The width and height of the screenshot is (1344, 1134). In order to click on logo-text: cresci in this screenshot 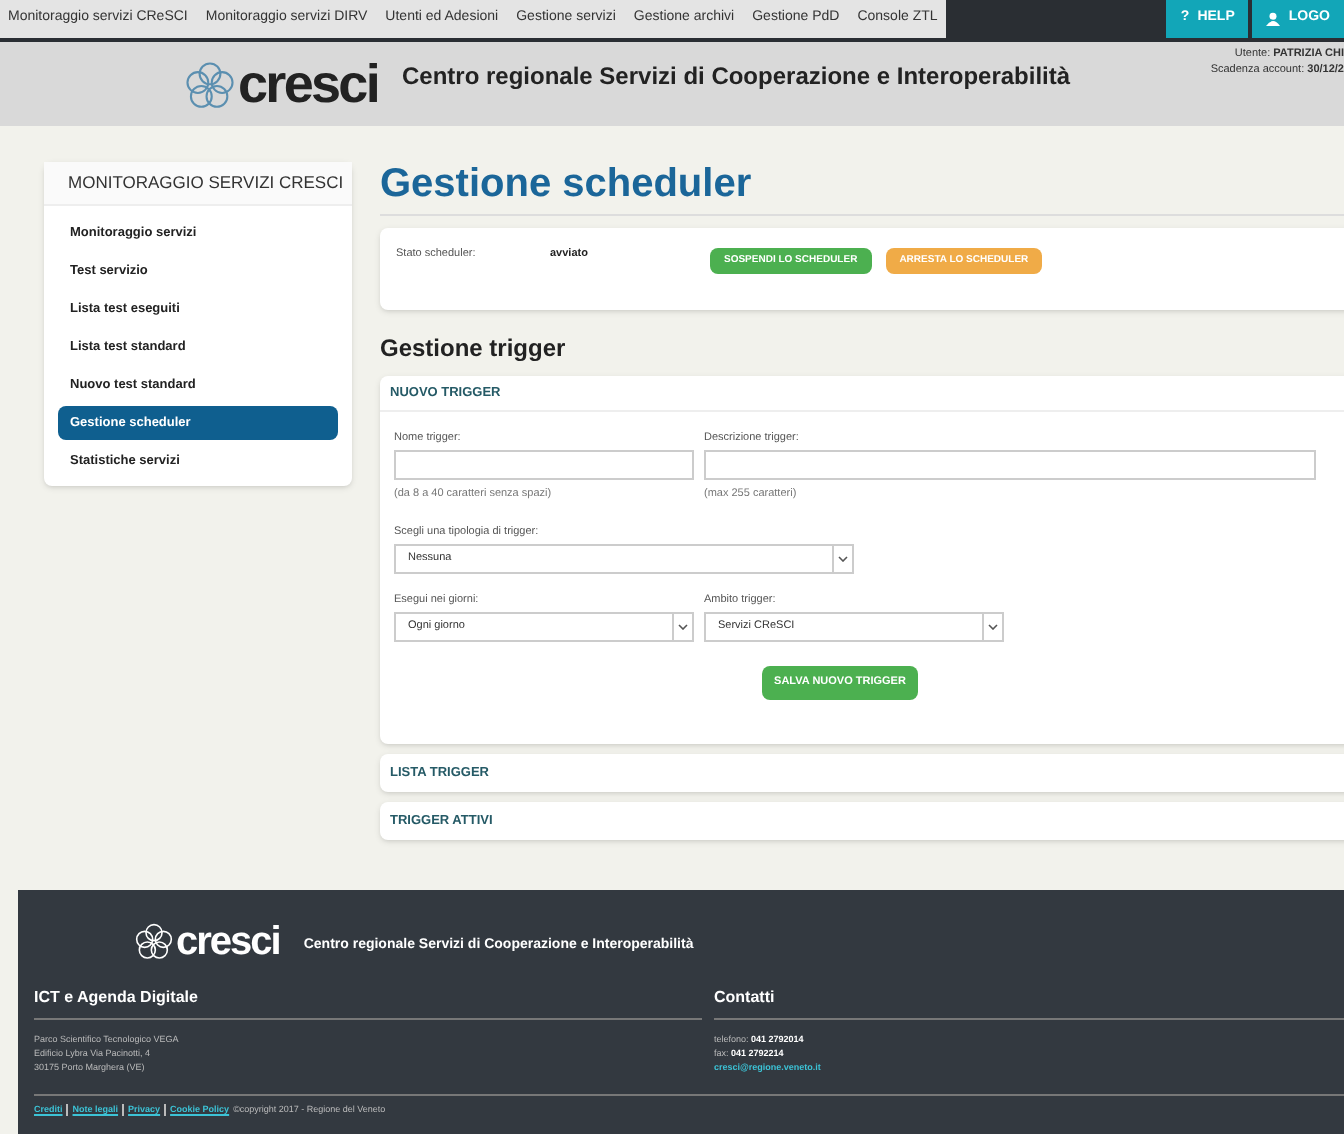, I will do `click(308, 84)`.